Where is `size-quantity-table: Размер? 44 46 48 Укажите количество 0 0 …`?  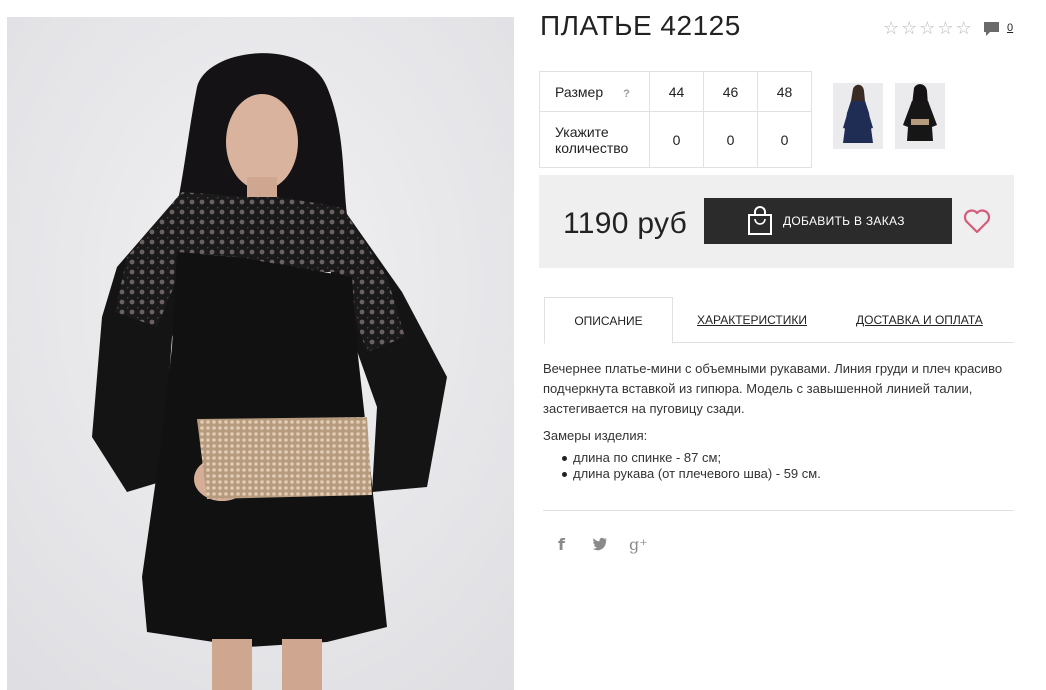
size-quantity-table: Размер? 44 46 48 Укажите количество 0 0 … is located at coordinates (675, 119).